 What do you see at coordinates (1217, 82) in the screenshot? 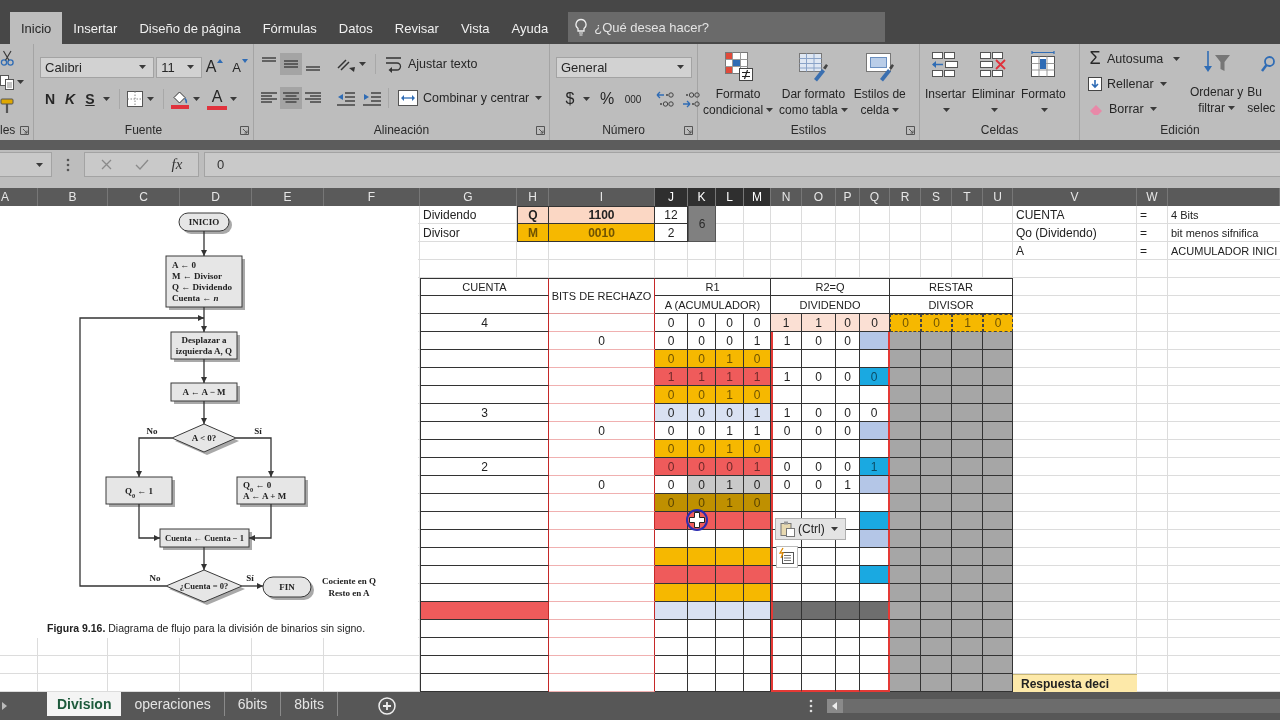
I see `sort-filter-button: Ordenar y filtrar` at bounding box center [1217, 82].